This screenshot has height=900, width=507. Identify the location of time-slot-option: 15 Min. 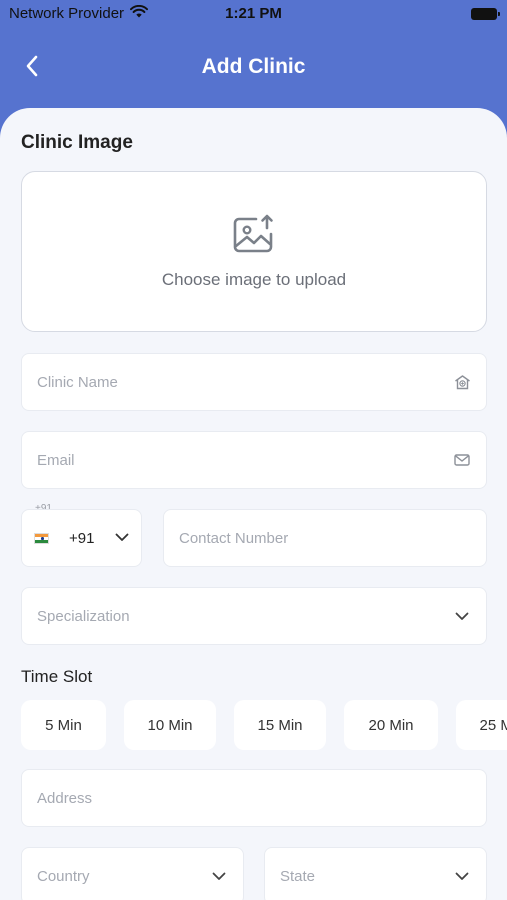
(280, 725).